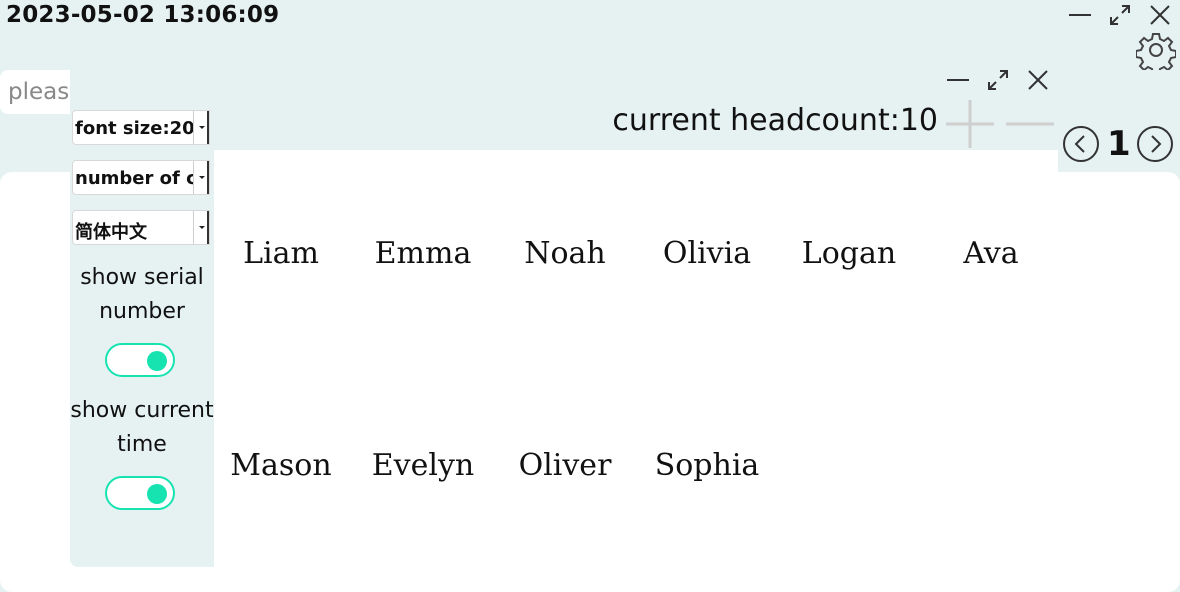 Image resolution: width=1180 pixels, height=592 pixels. Describe the element at coordinates (1038, 80) in the screenshot. I see `inner-close-icon` at that location.